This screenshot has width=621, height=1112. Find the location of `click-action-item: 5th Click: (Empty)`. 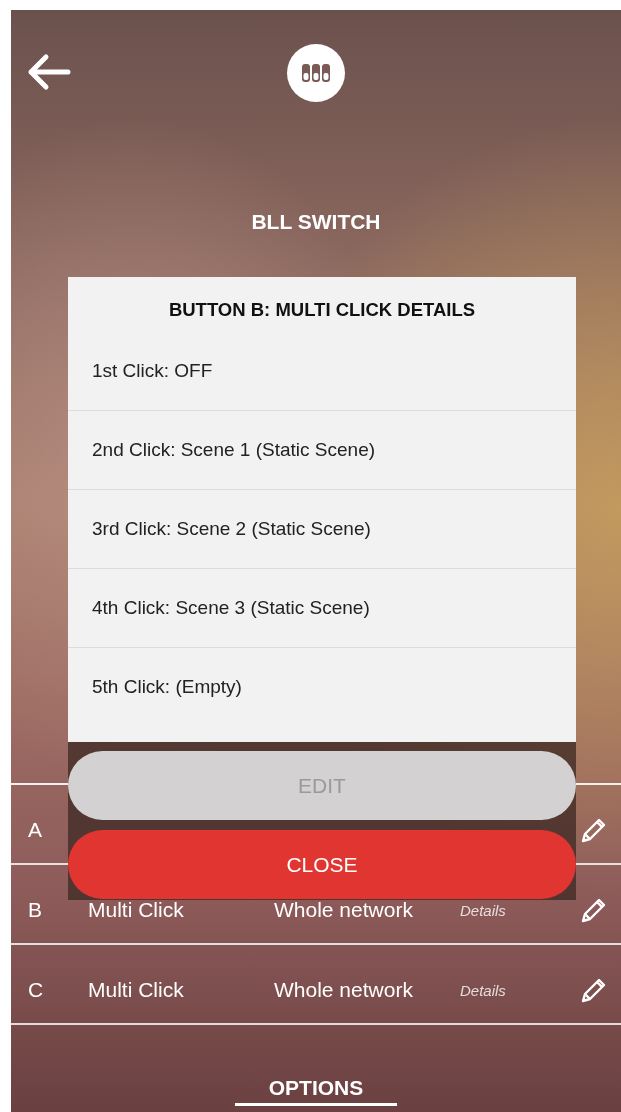

click-action-item: 5th Click: (Empty) is located at coordinates (167, 687).